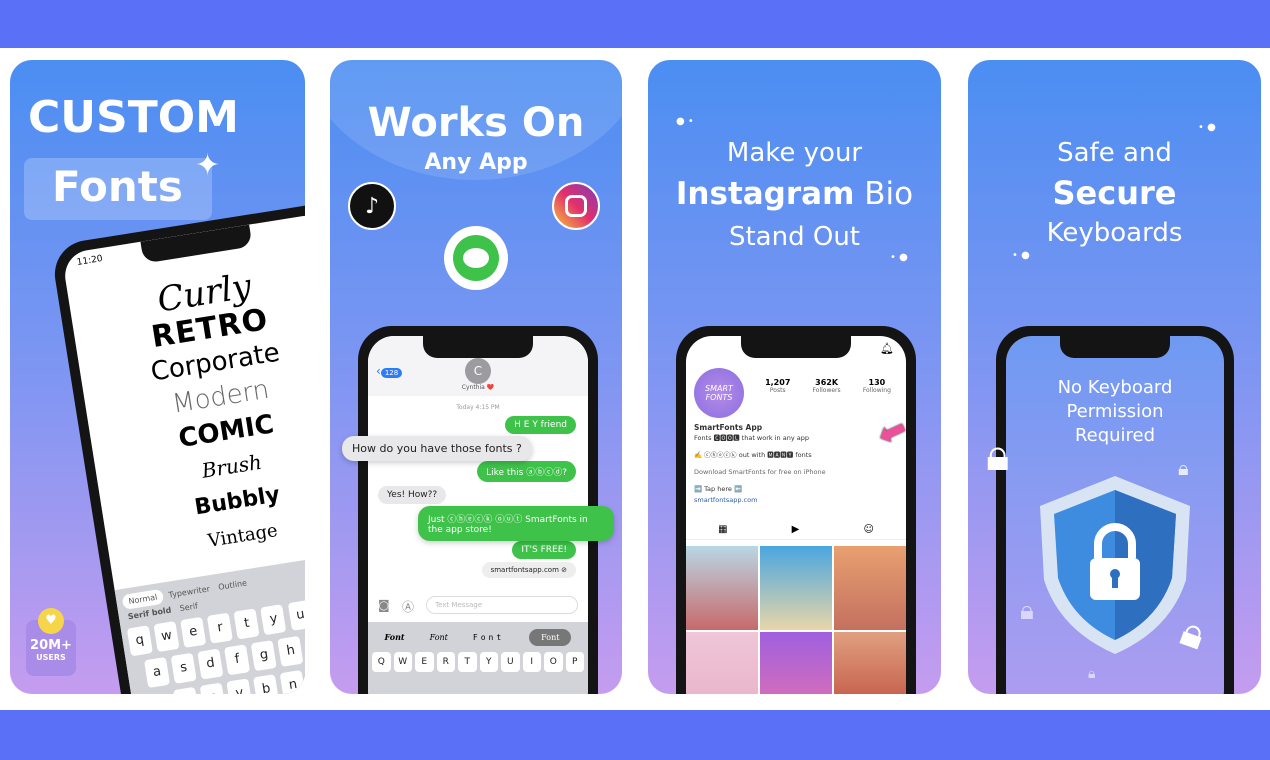 Image resolution: width=1270 pixels, height=760 pixels. I want to click on stat-posts: 1,207 Posts, so click(777, 386).